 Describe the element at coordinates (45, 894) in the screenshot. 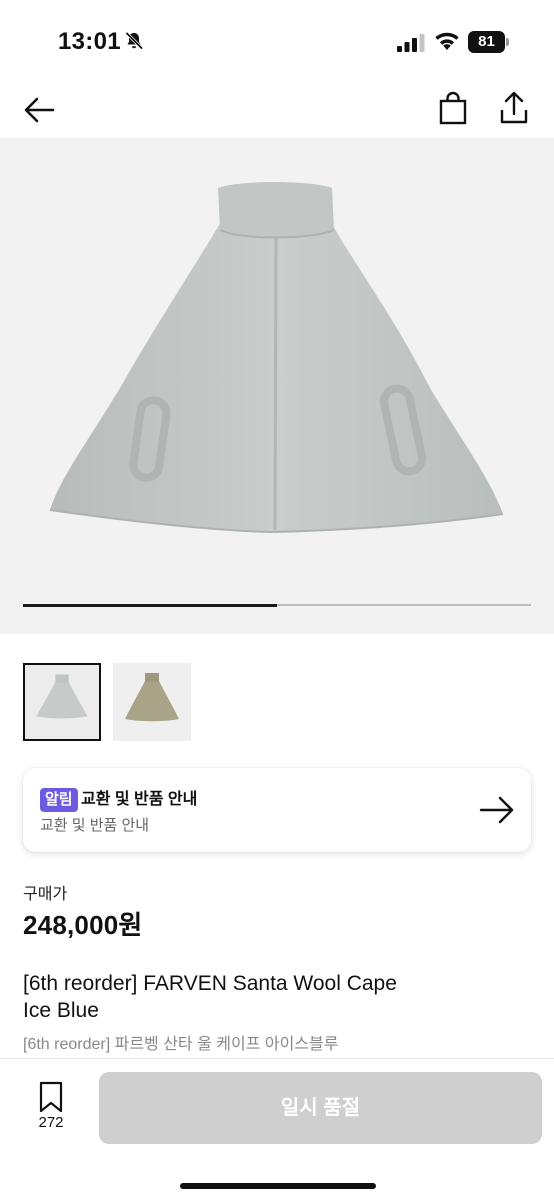

I see `price-label: 구매가` at that location.